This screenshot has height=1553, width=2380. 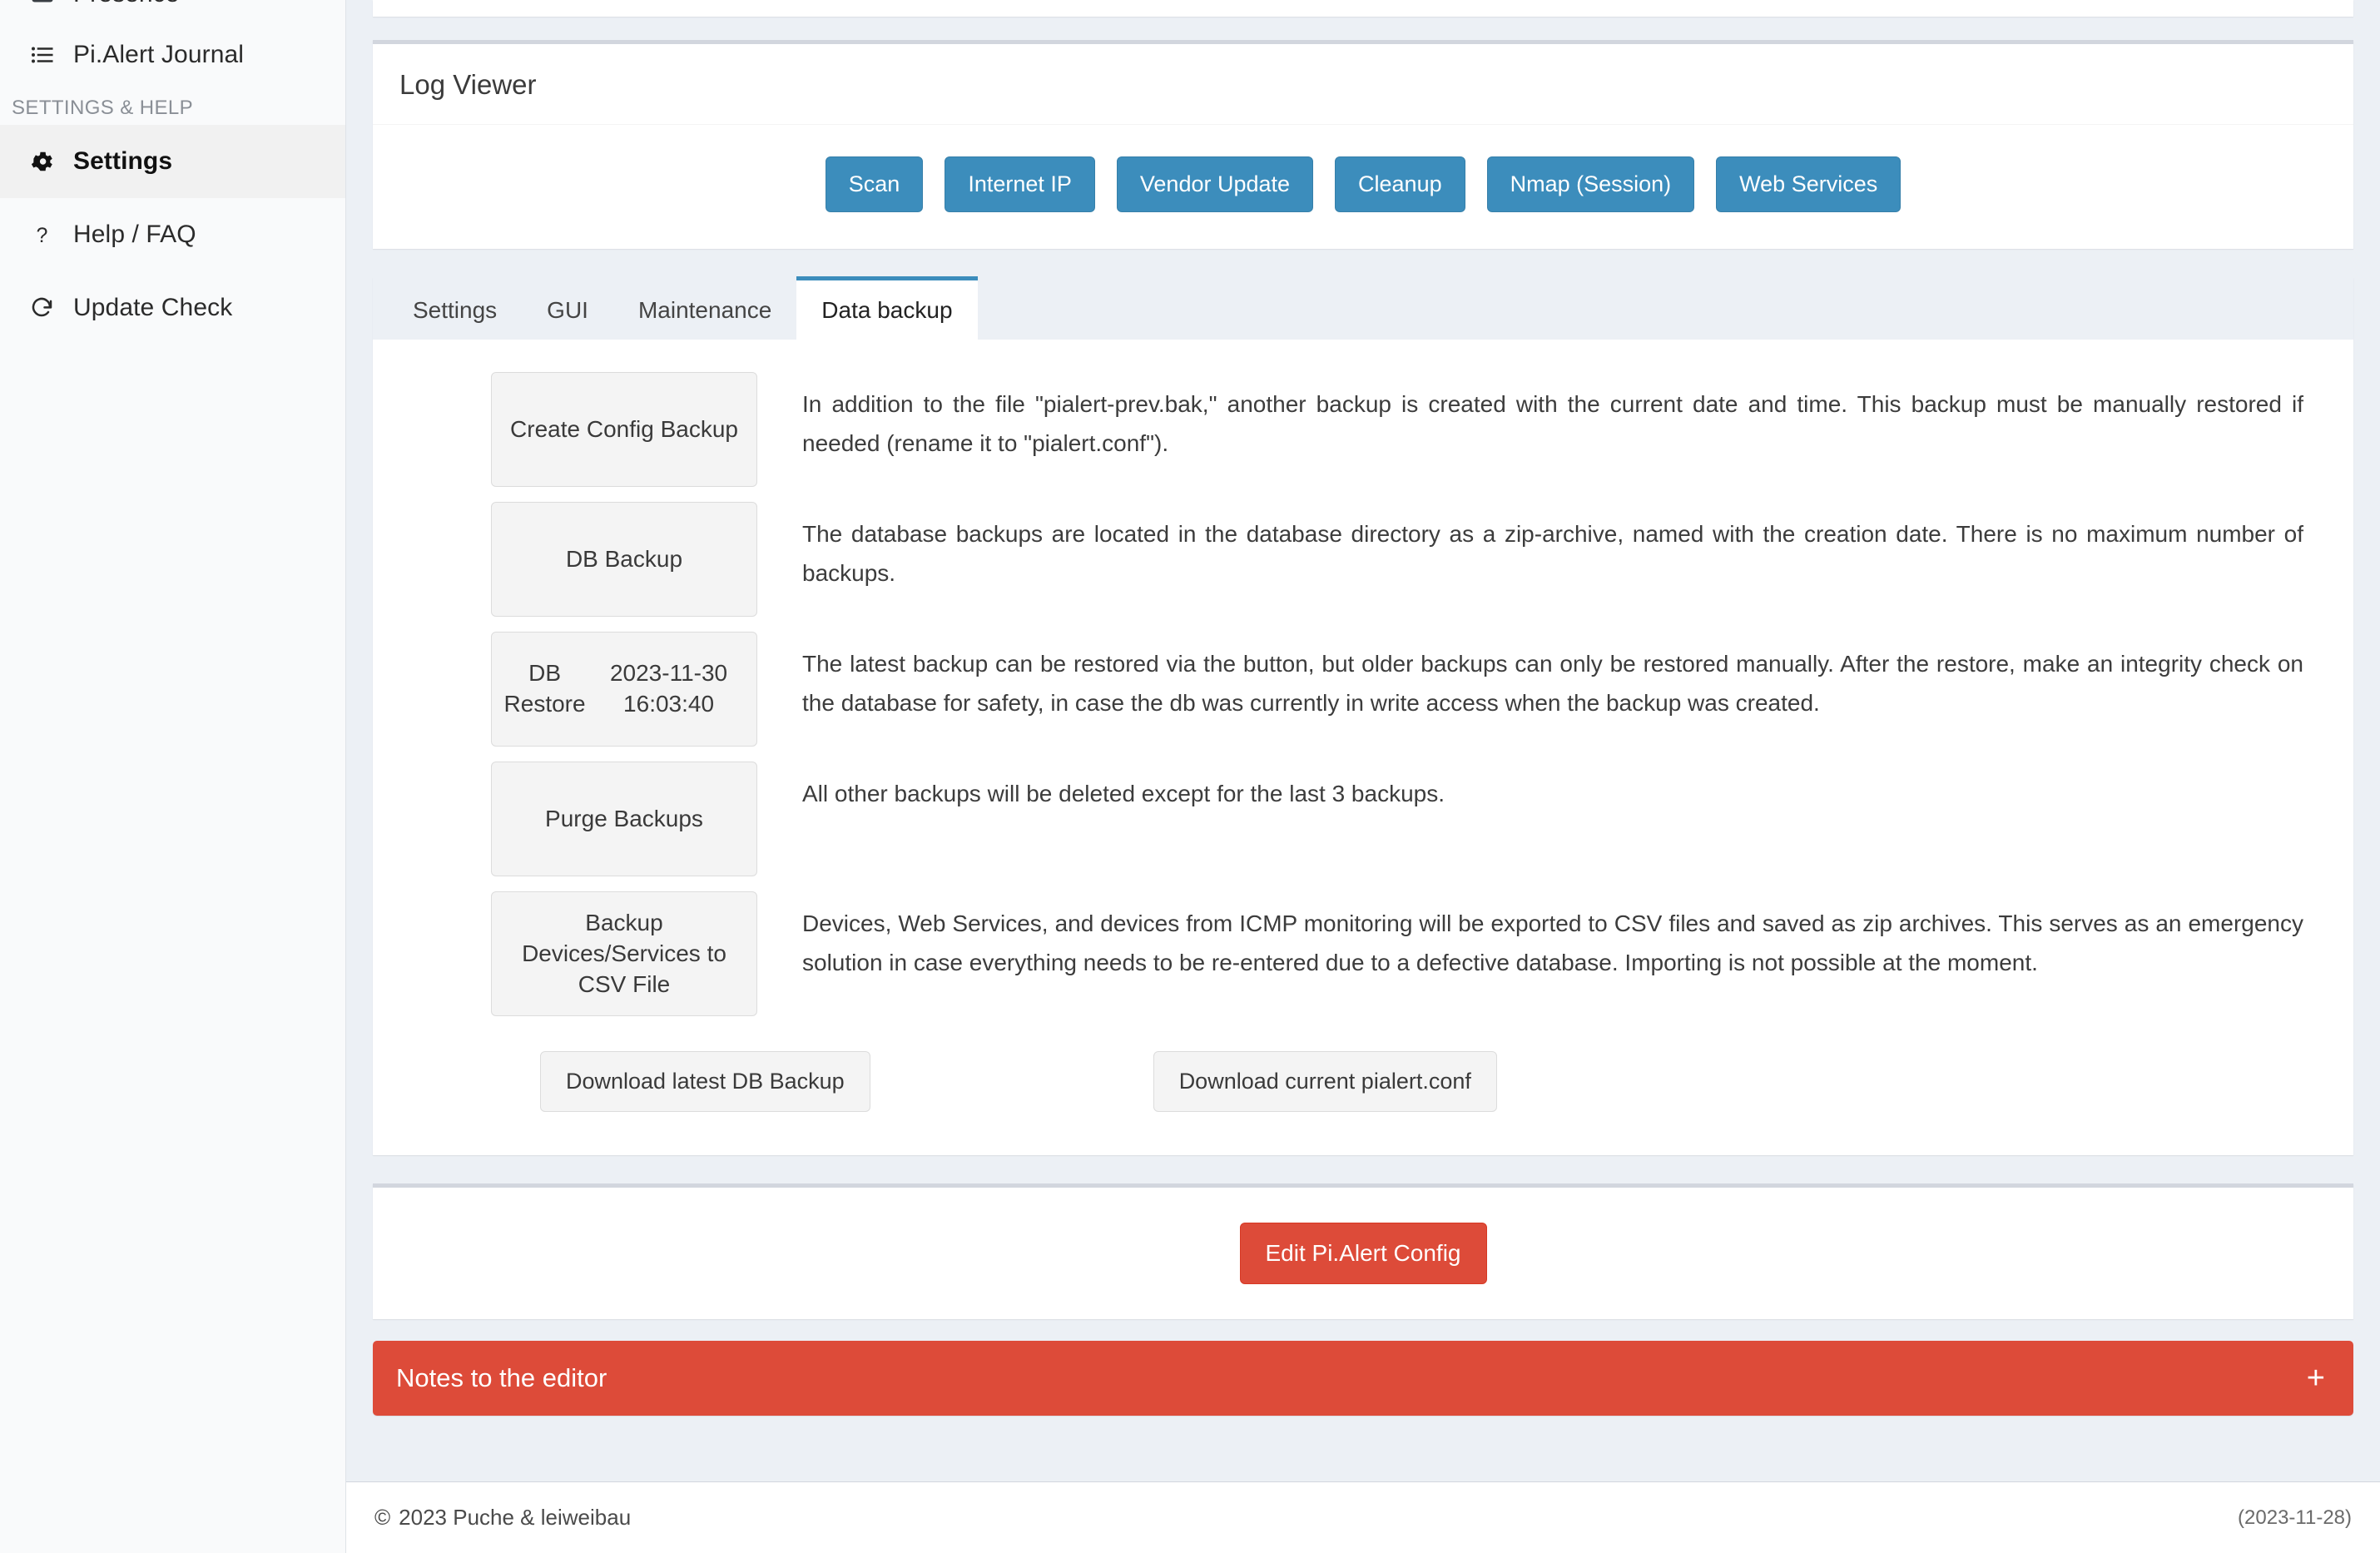 I want to click on gear-icon, so click(x=51, y=161).